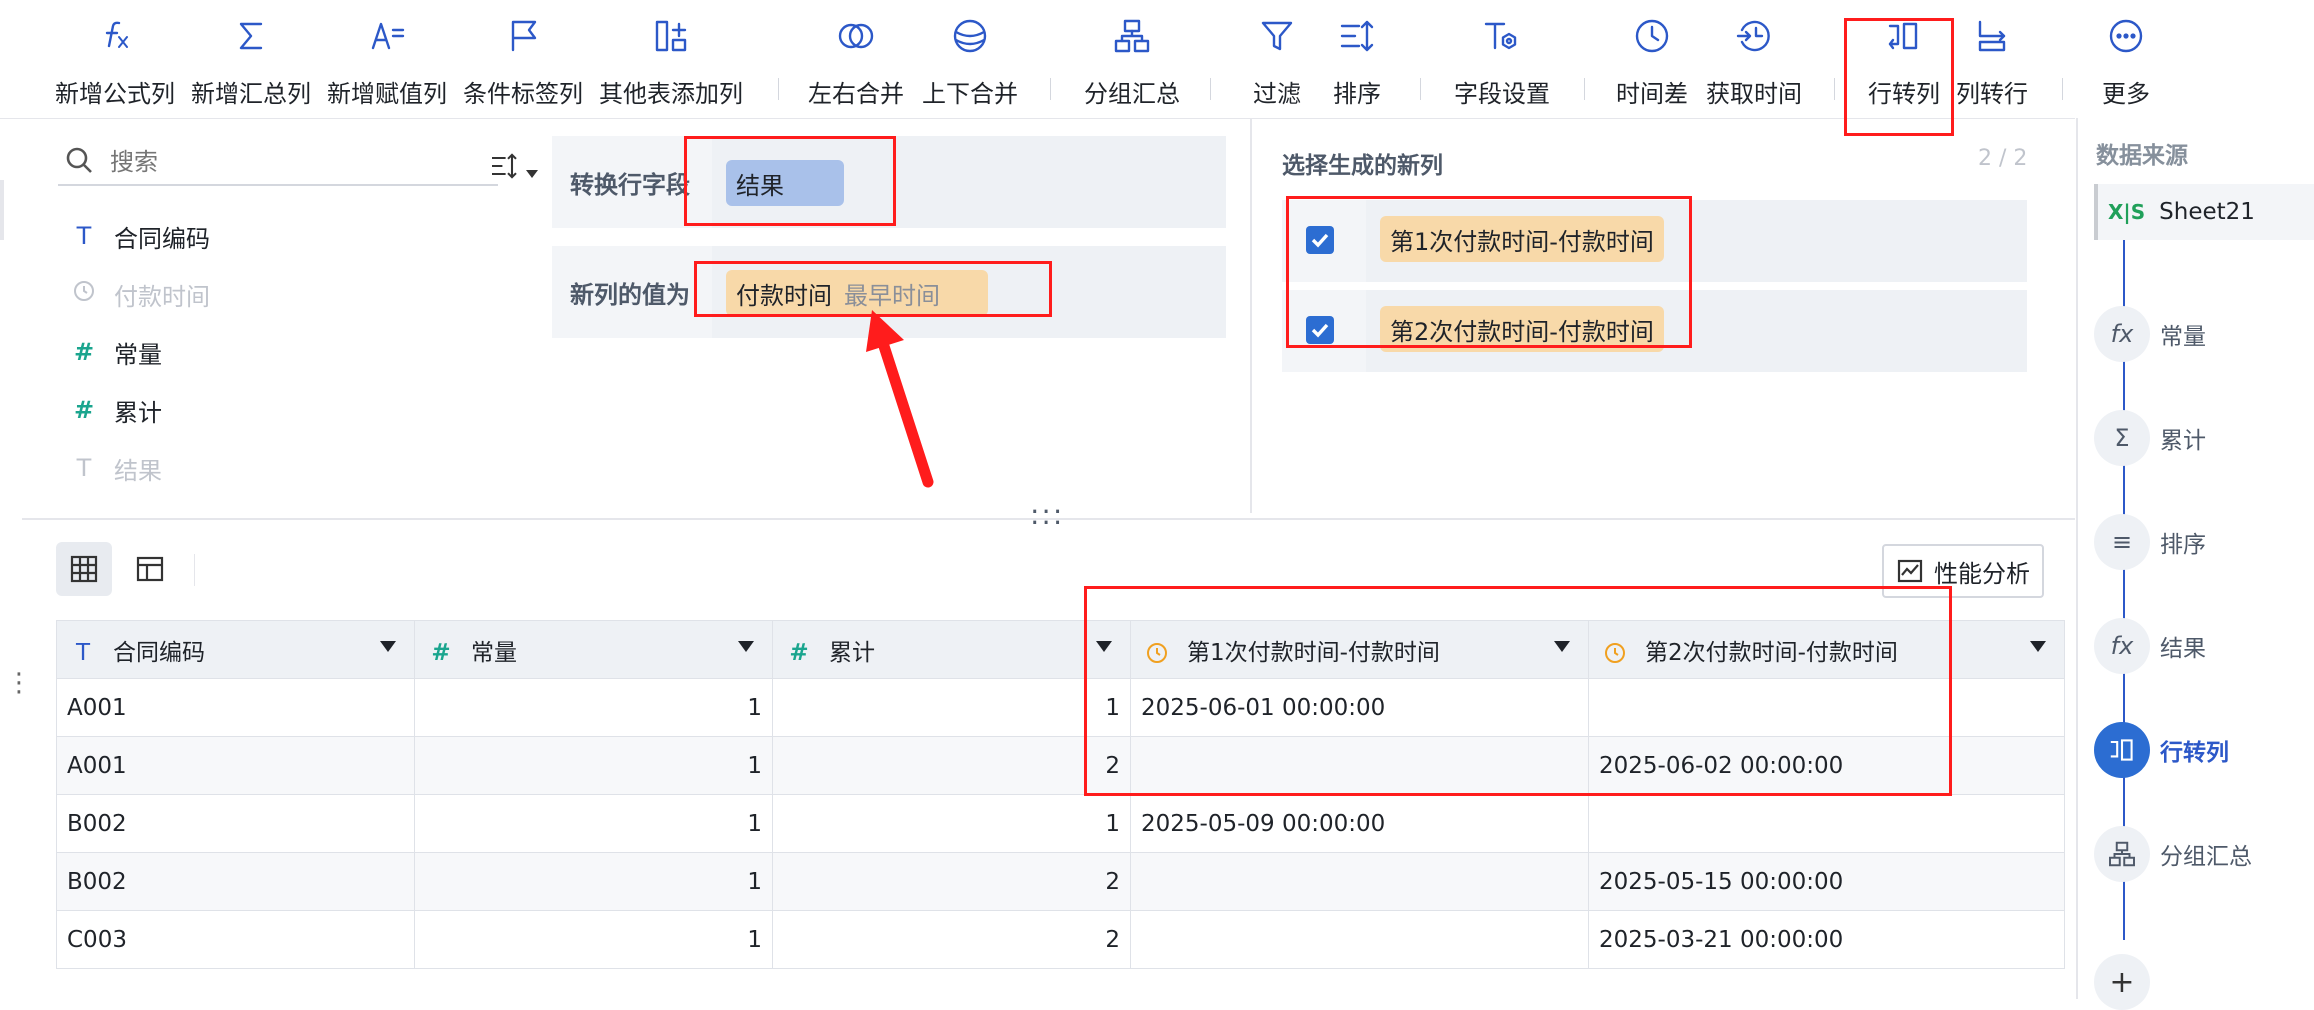 The width and height of the screenshot is (2314, 1010). I want to click on grid-view-button, so click(84, 569).